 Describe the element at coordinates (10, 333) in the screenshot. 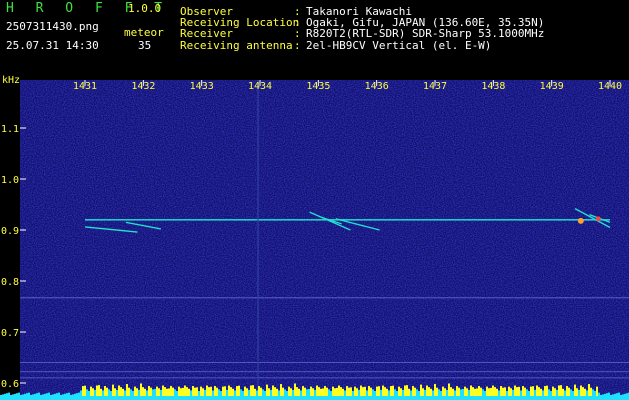

I see `y-tick-label: 0.7` at that location.